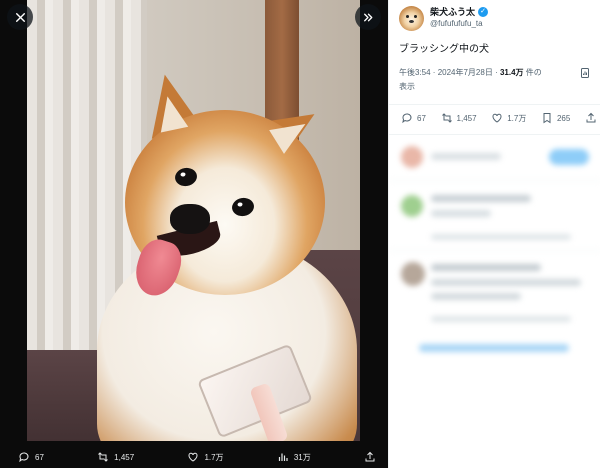 This screenshot has height=468, width=600. I want to click on dog-nose, so click(190, 219).